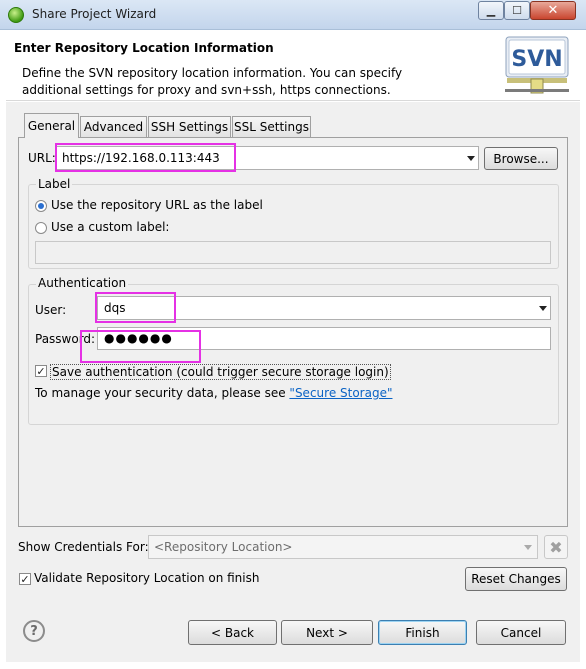 The height and width of the screenshot is (669, 586). What do you see at coordinates (422, 632) in the screenshot?
I see `finish-button: Finish` at bounding box center [422, 632].